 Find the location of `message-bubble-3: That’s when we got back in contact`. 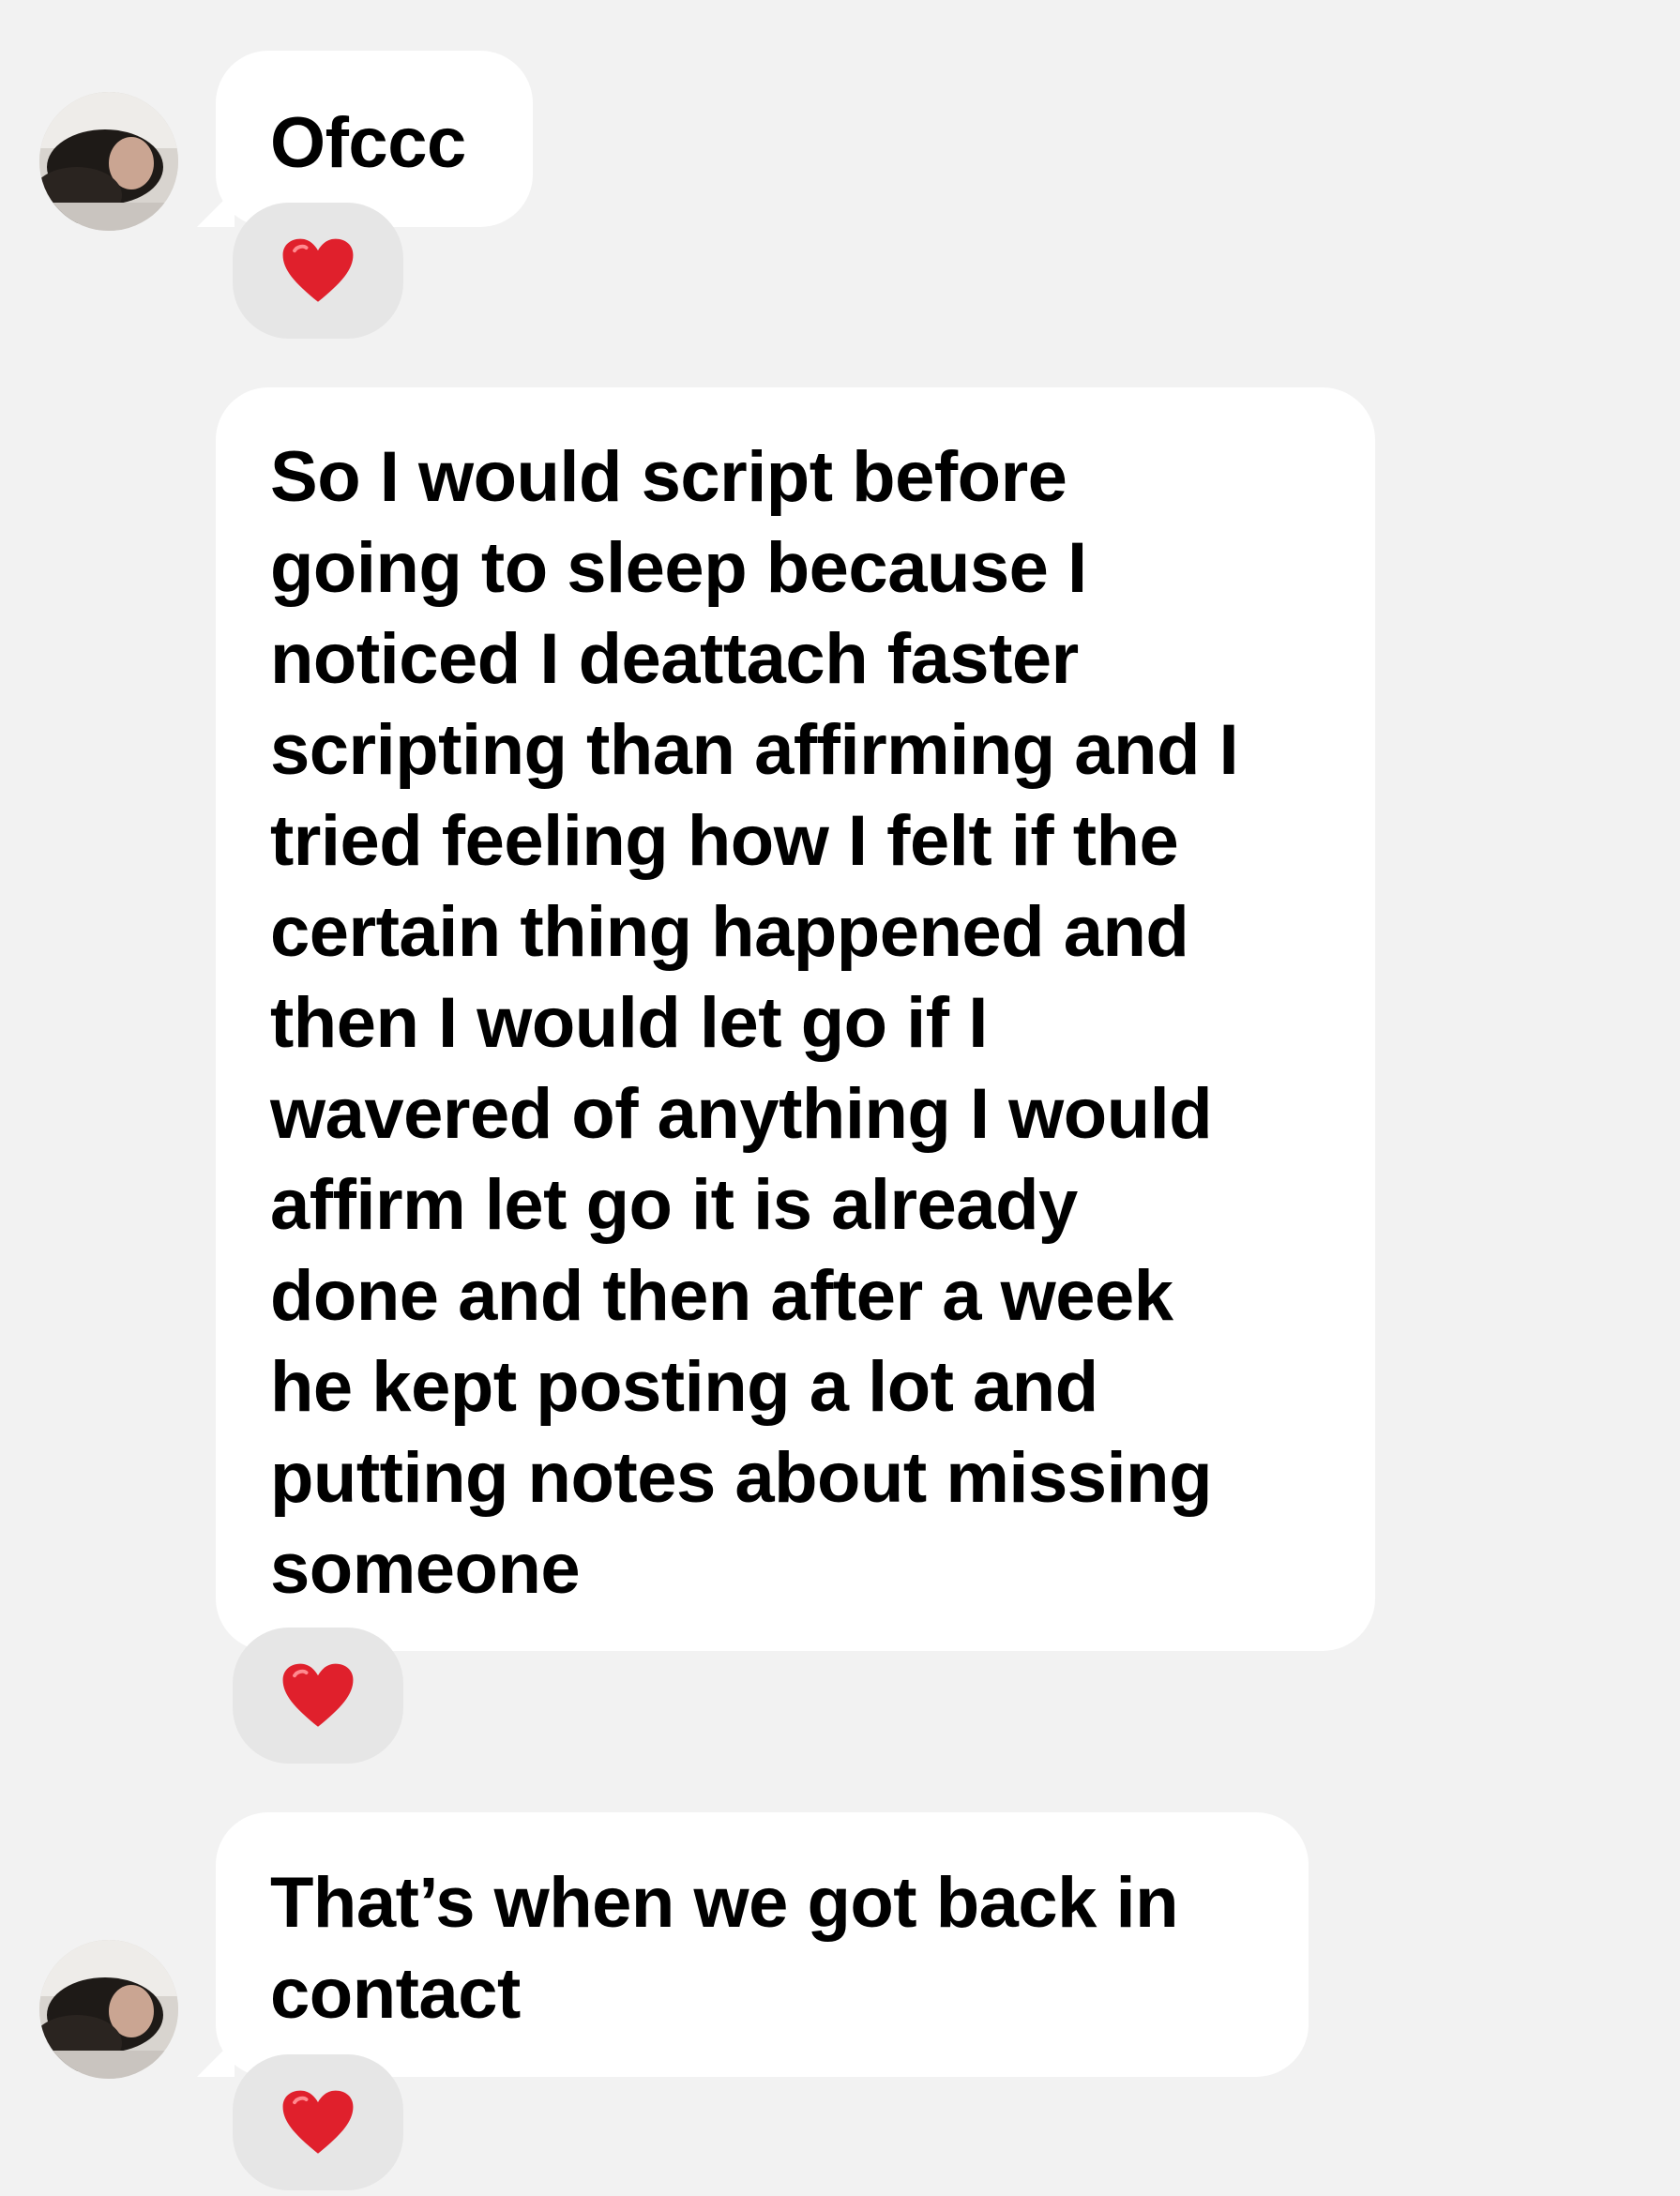

message-bubble-3: That’s when we got back in contact is located at coordinates (762, 1944).